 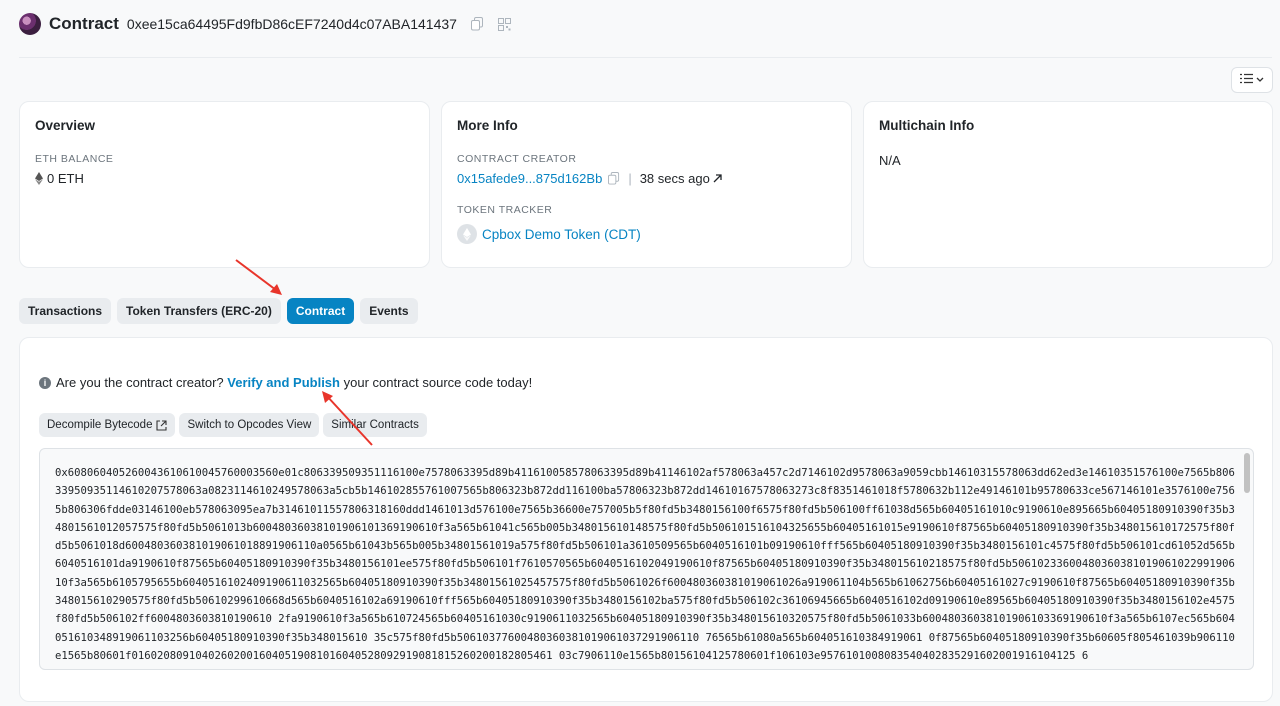 What do you see at coordinates (645, 57) in the screenshot?
I see `header-divider` at bounding box center [645, 57].